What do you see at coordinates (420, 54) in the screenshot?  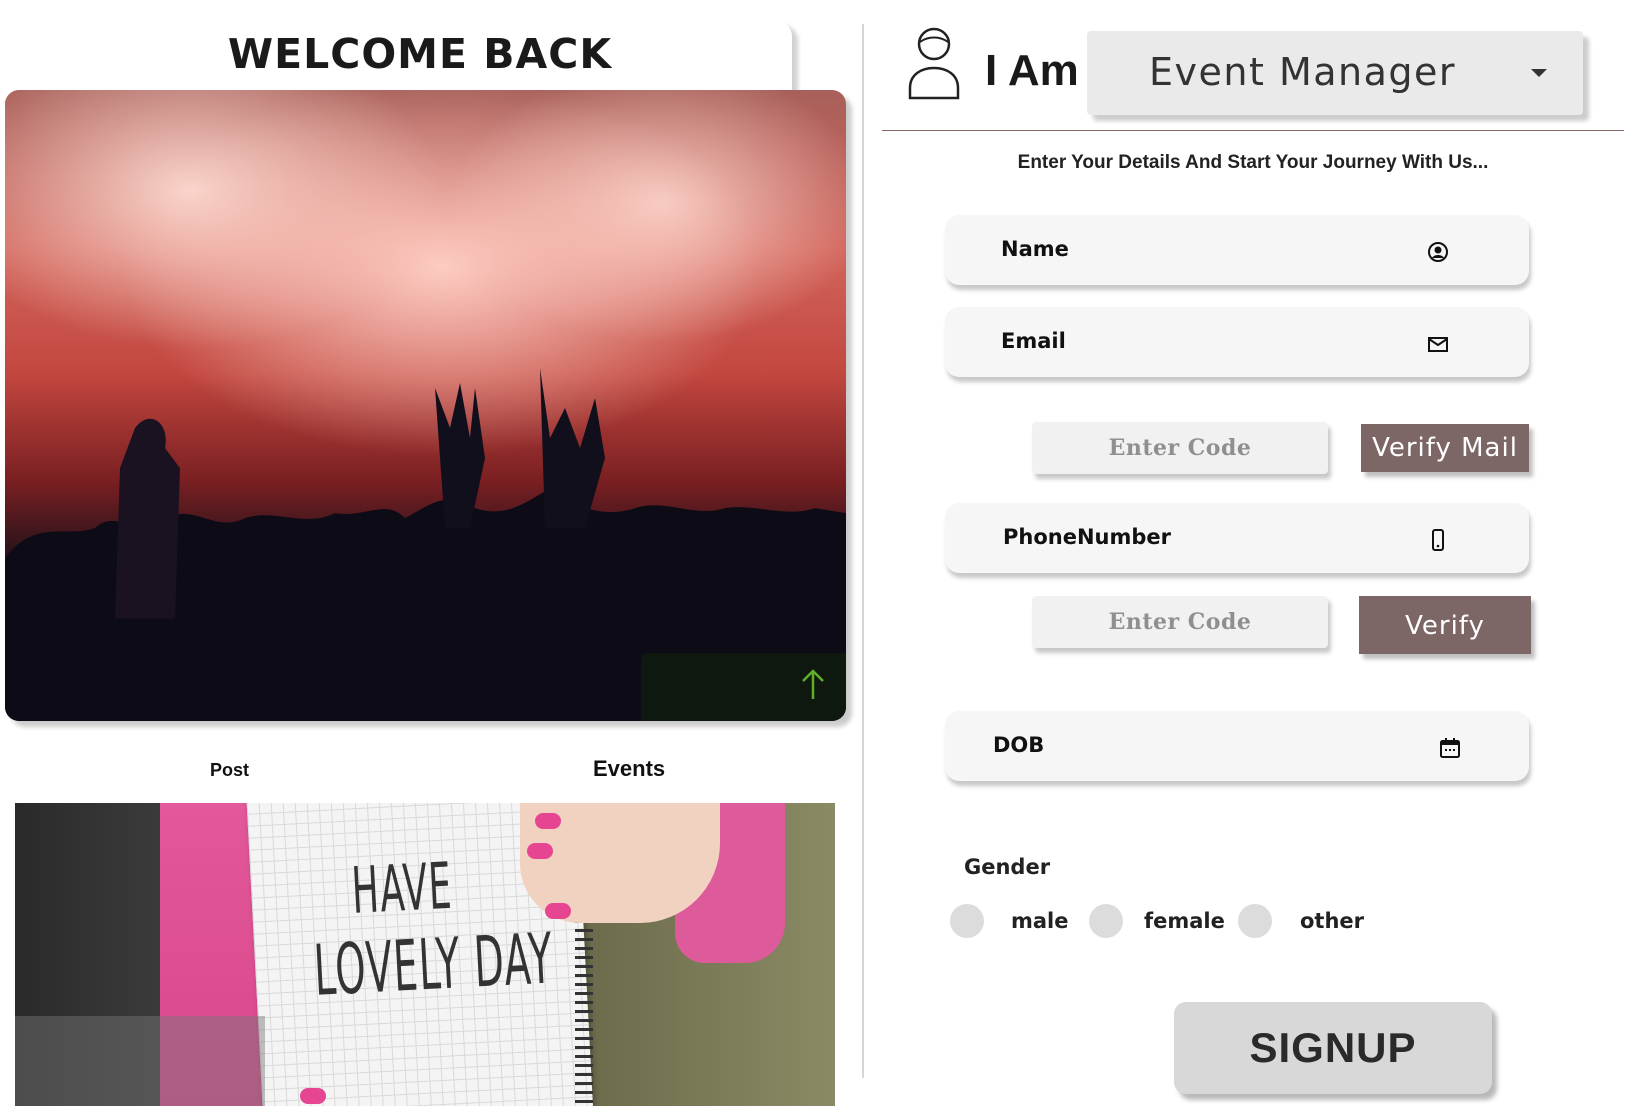 I see `welcome-title: WELCOME BACK` at bounding box center [420, 54].